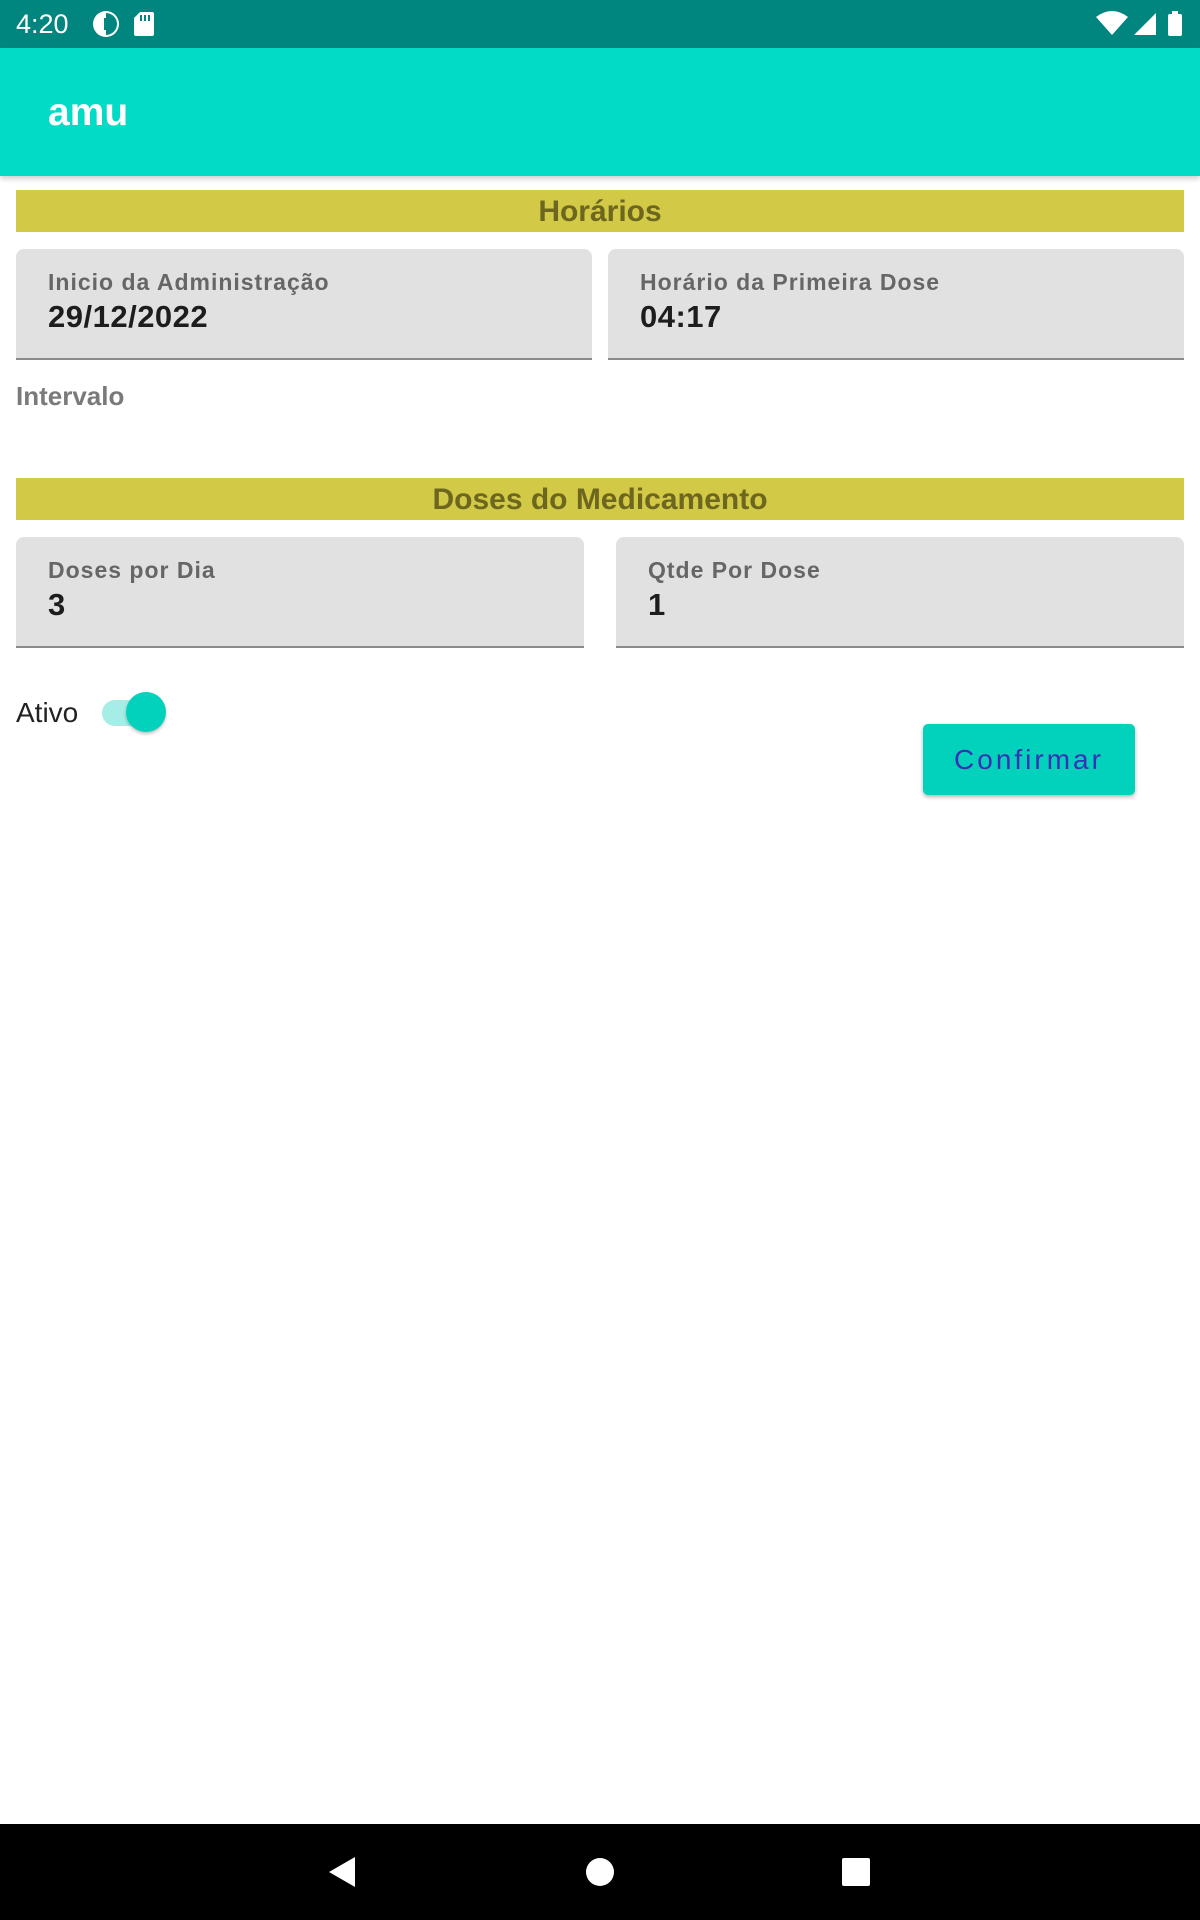  What do you see at coordinates (1175, 25) in the screenshot?
I see `battery-icon` at bounding box center [1175, 25].